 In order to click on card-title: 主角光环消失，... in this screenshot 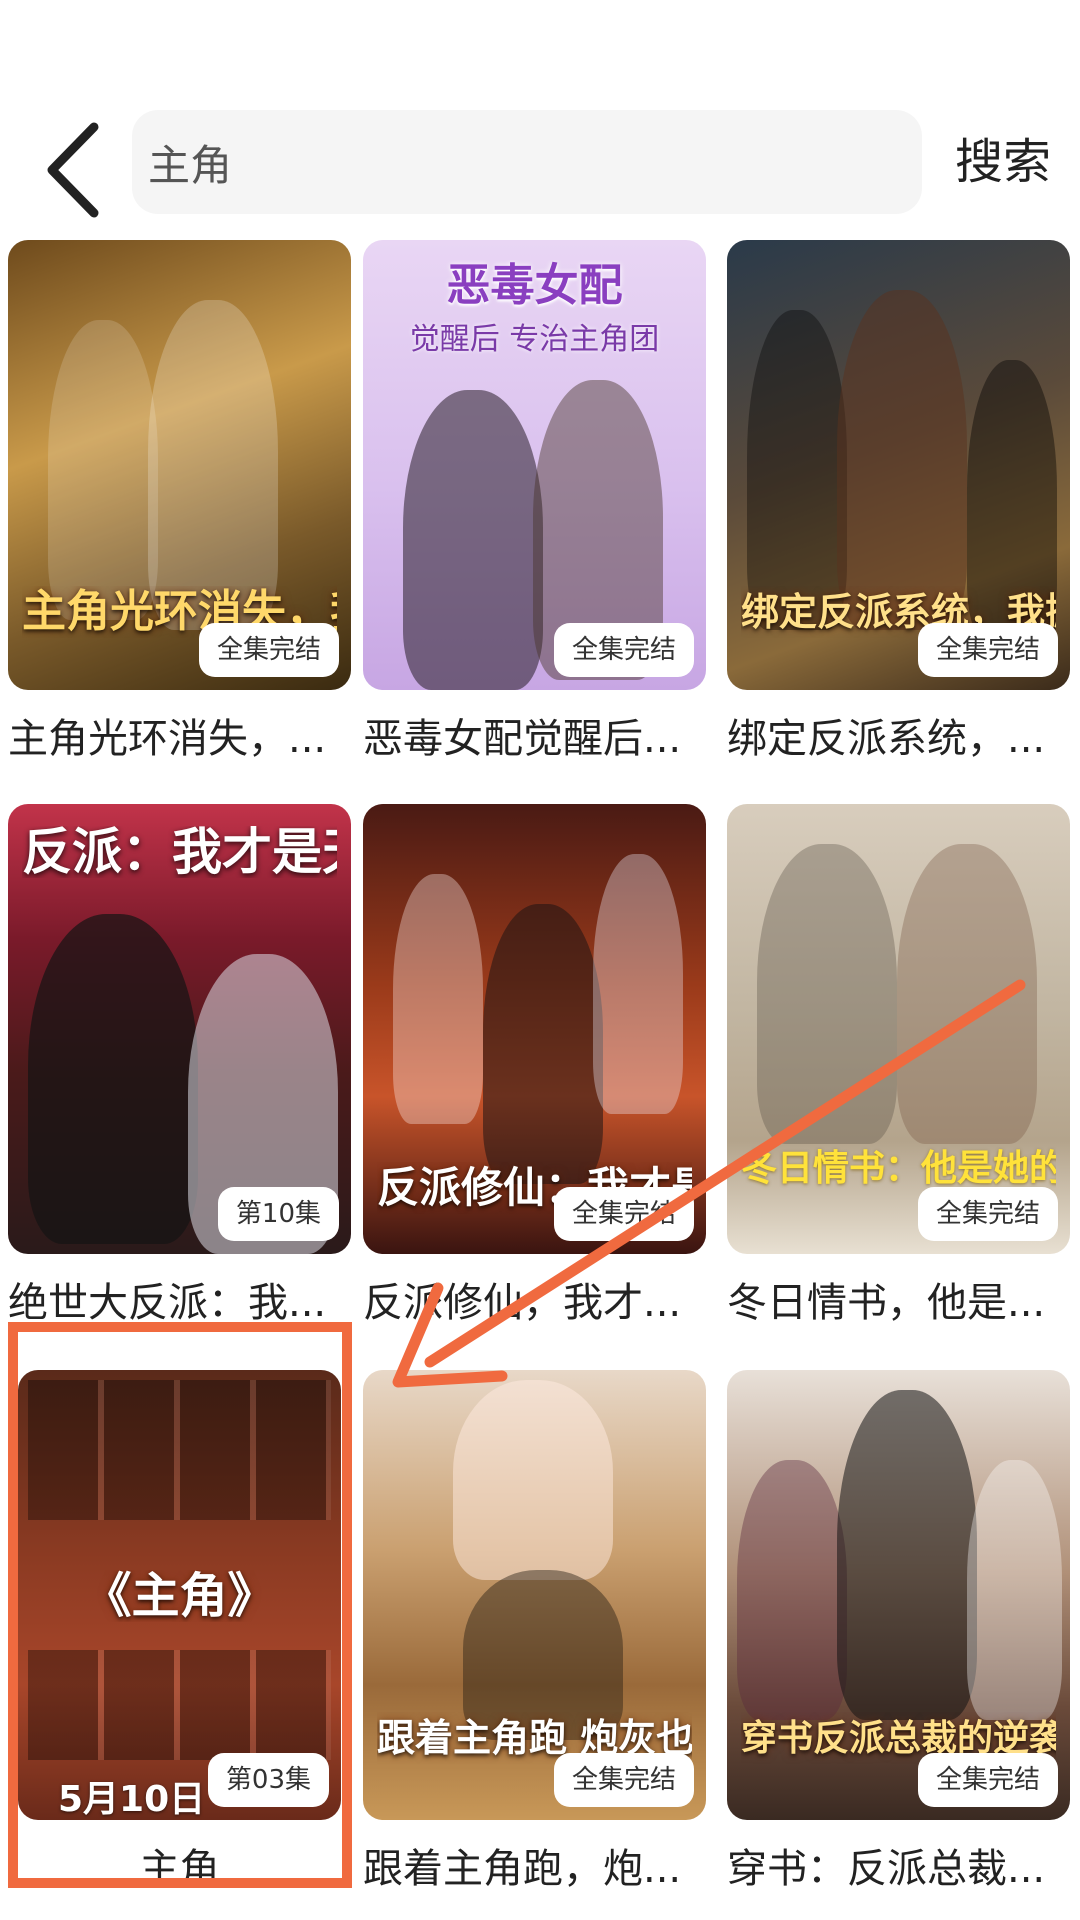, I will do `click(167, 739)`.